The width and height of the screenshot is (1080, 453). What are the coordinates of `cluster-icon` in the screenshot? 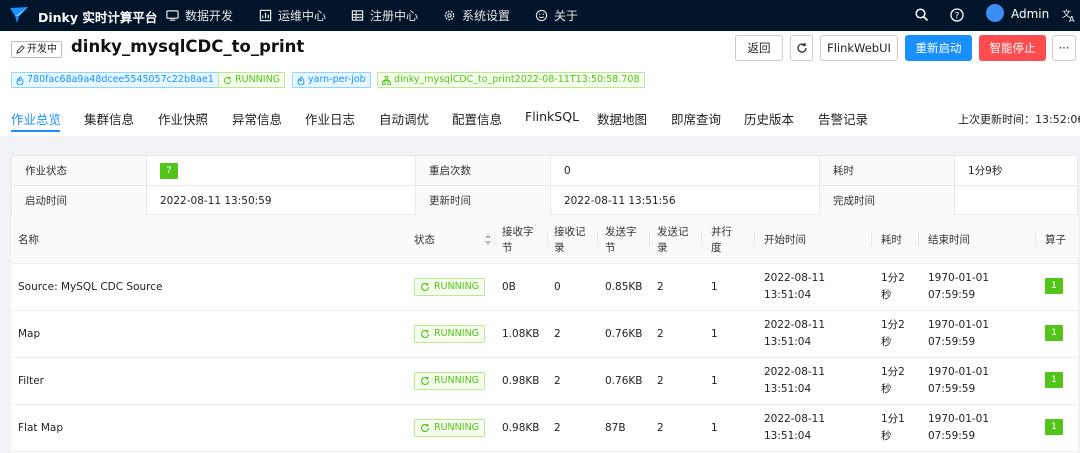 It's located at (386, 80).